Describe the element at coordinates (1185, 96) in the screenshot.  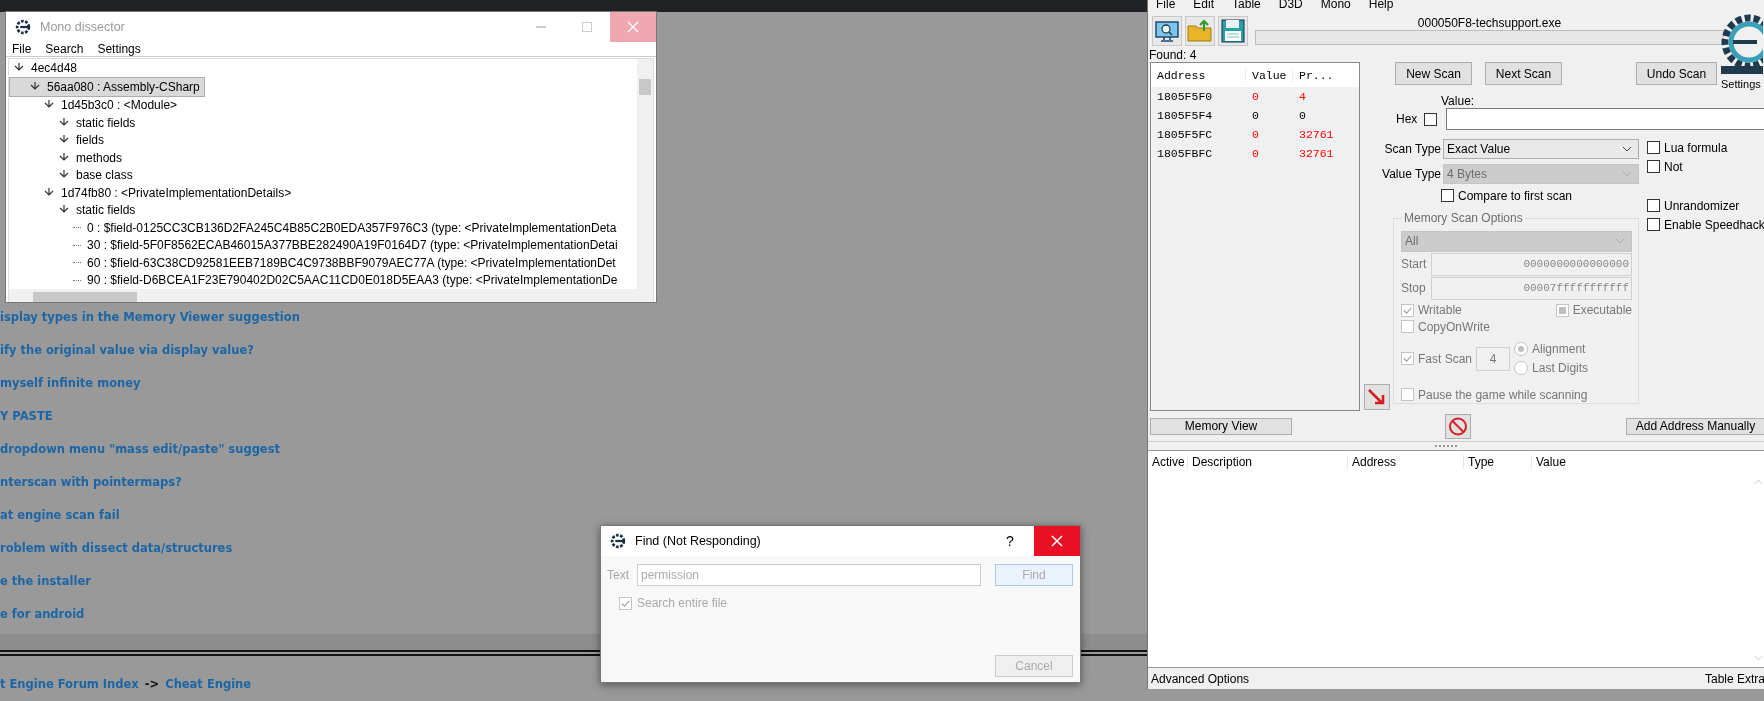
I see `address-cell-text: 1805F5F0` at that location.